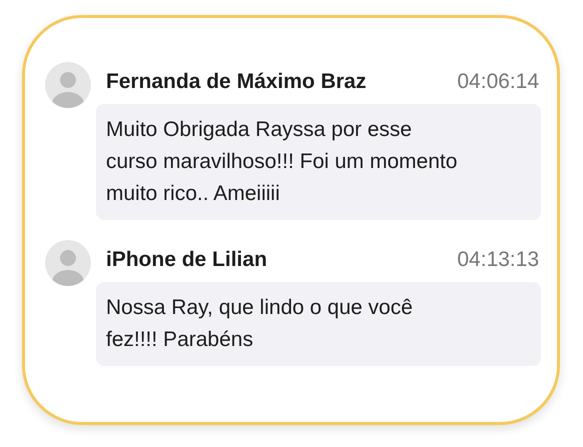 Image resolution: width=583 pixels, height=447 pixels. Describe the element at coordinates (498, 260) in the screenshot. I see `message-time: 04:13:13` at that location.